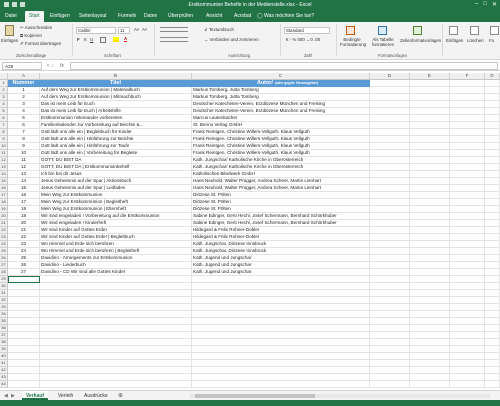  I want to click on formula-input, so click(284, 66).